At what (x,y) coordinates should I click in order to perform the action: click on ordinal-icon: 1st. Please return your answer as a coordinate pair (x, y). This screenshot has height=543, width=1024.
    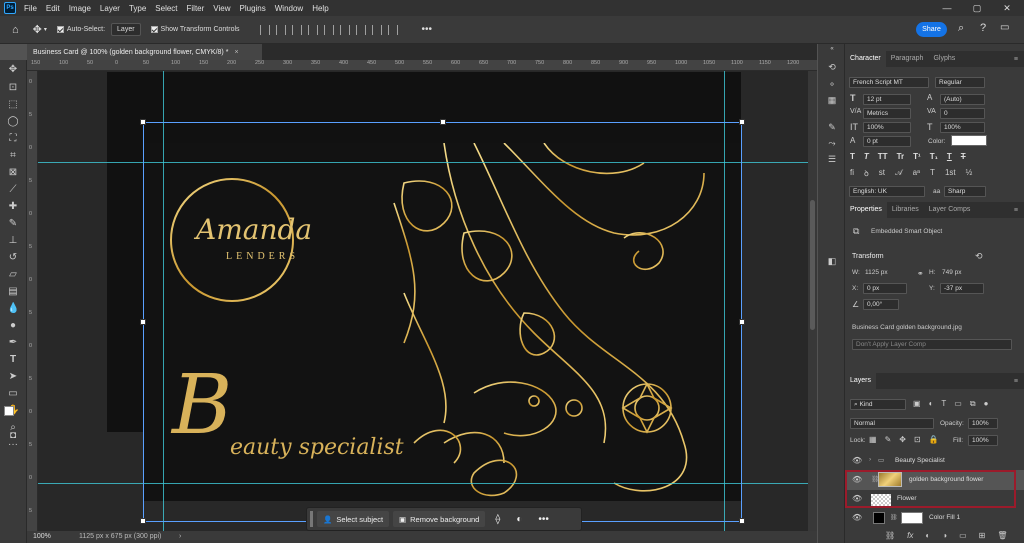
    Looking at the image, I should click on (950, 173).